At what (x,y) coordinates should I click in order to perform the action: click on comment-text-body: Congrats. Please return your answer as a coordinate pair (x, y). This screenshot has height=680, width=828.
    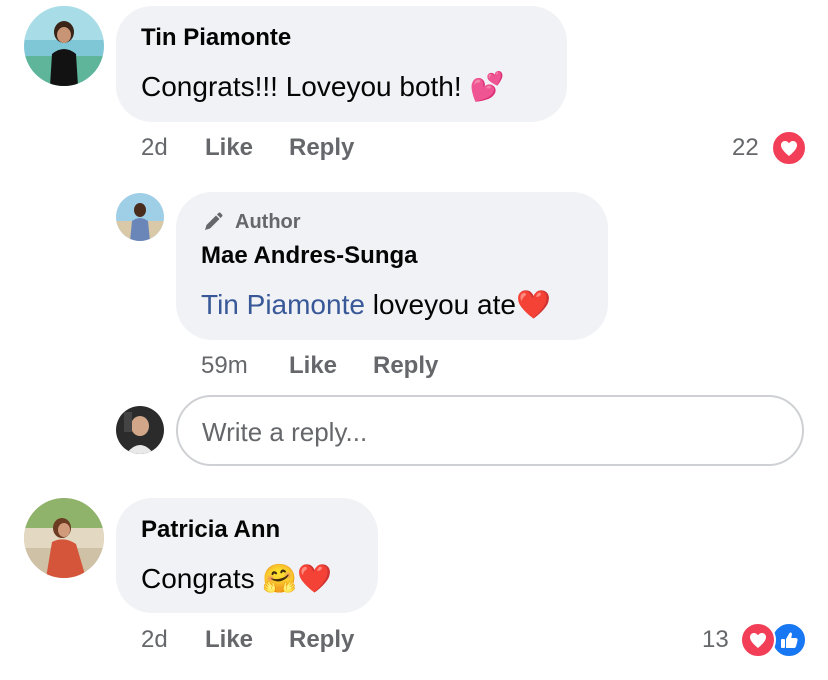
    Looking at the image, I should click on (202, 578).